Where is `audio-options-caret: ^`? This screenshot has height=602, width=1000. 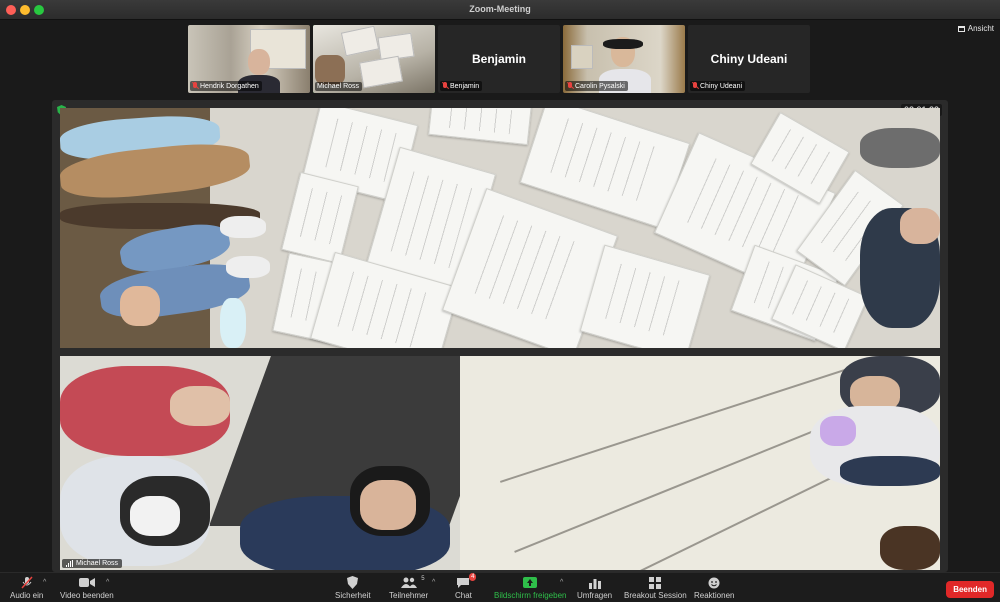
audio-options-caret: ^ is located at coordinates (44, 582).